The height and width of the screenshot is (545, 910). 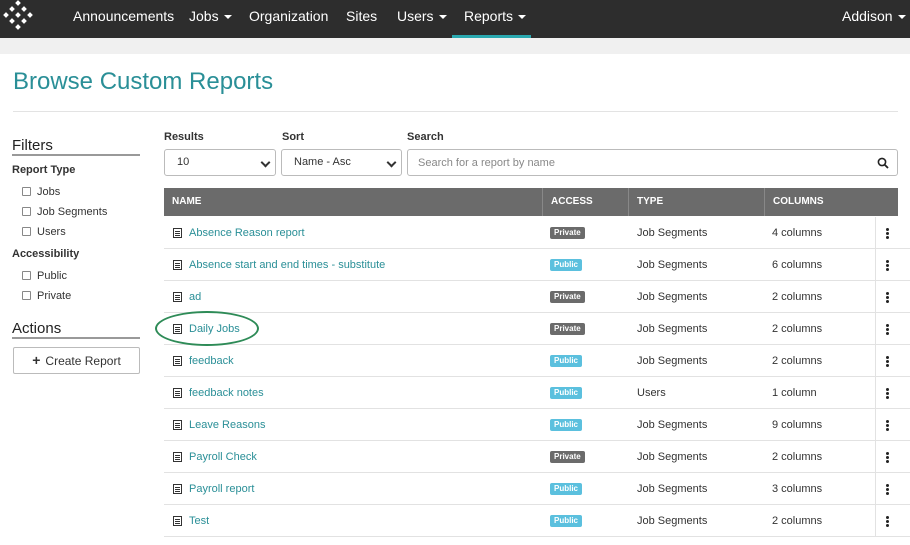 I want to click on logo-icon, so click(x=18, y=17).